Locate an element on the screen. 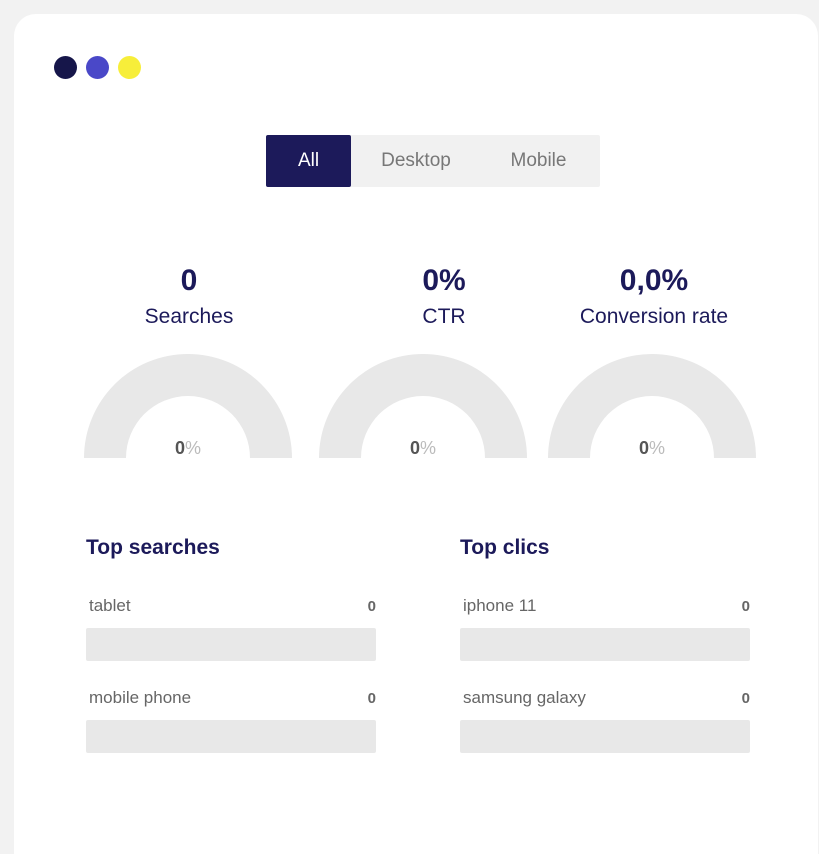  metric-label: Searches is located at coordinates (189, 316).